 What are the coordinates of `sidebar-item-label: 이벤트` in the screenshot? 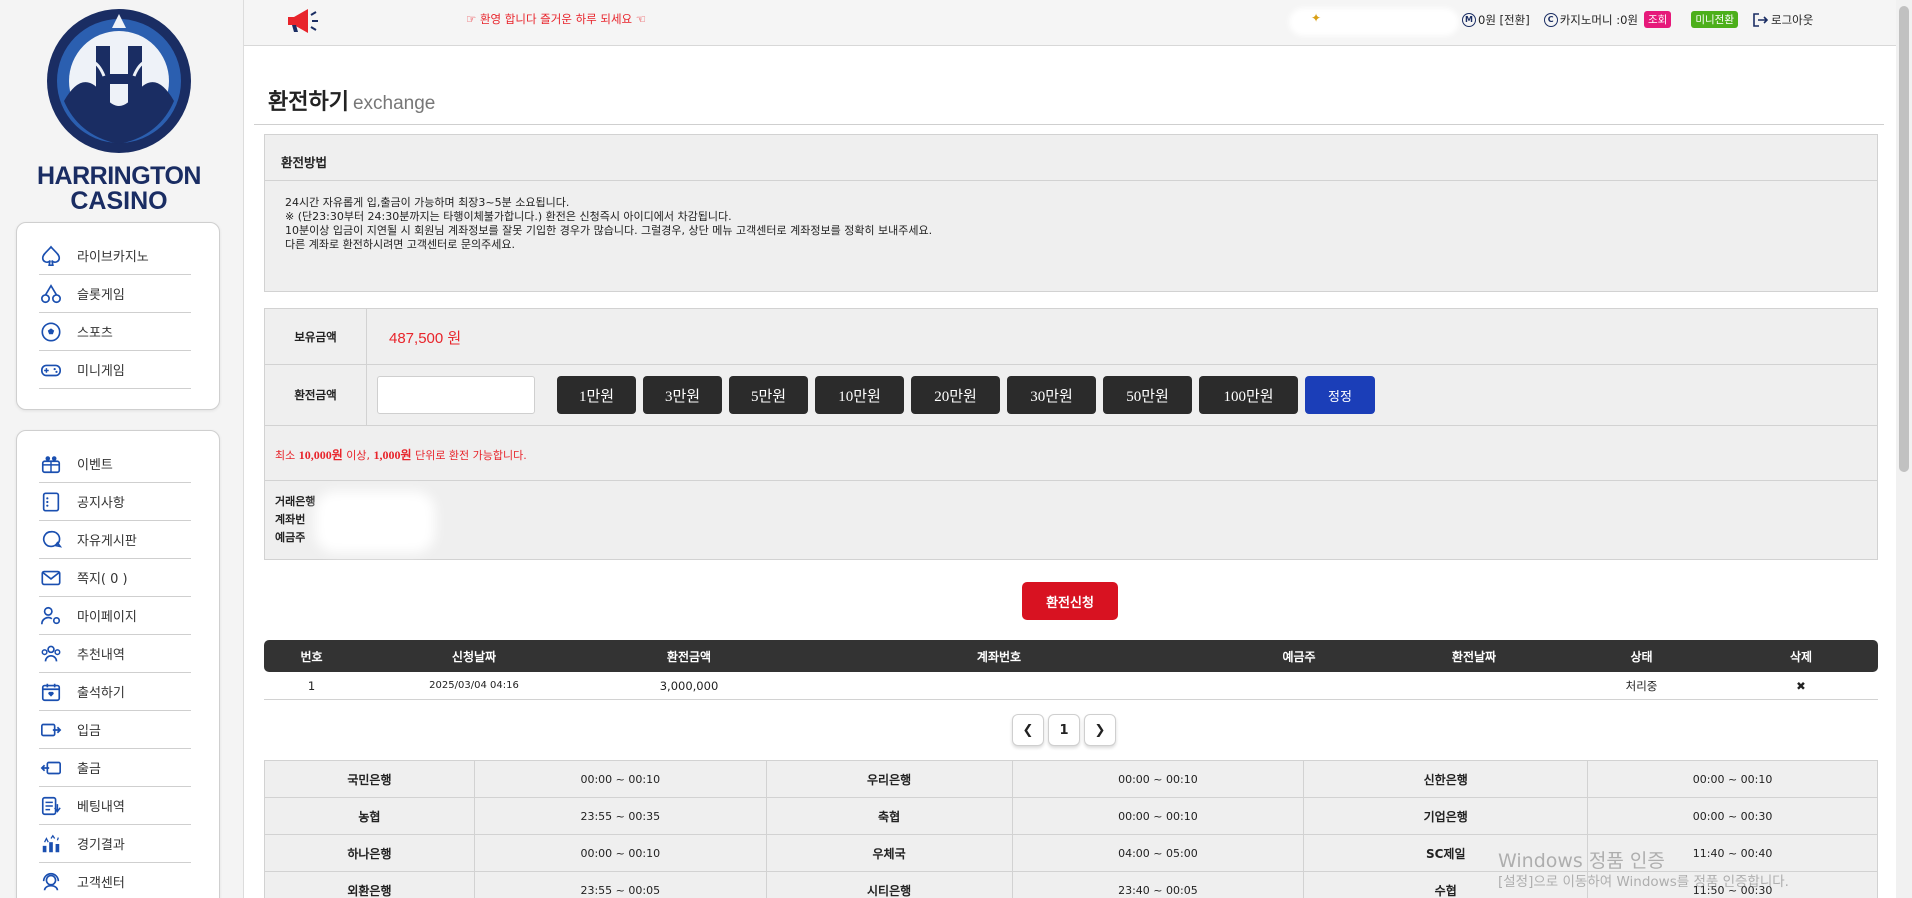 It's located at (95, 465).